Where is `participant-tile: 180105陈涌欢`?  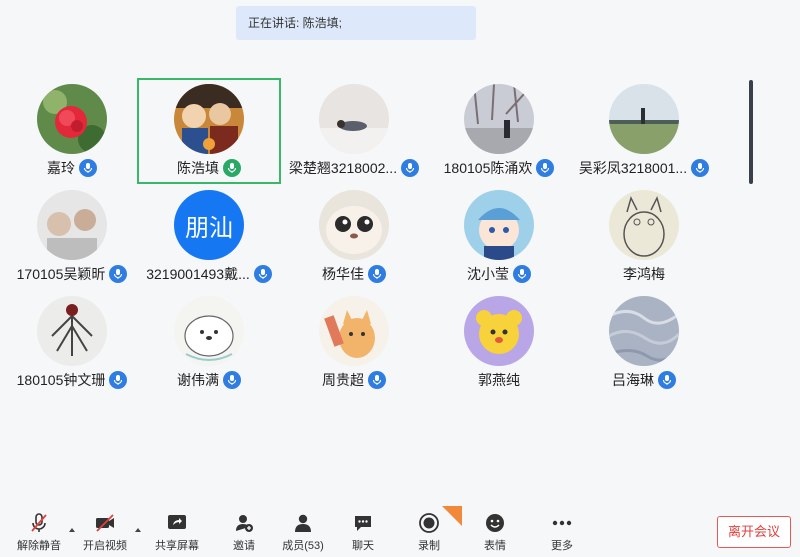 participant-tile: 180105陈涌欢 is located at coordinates (499, 131).